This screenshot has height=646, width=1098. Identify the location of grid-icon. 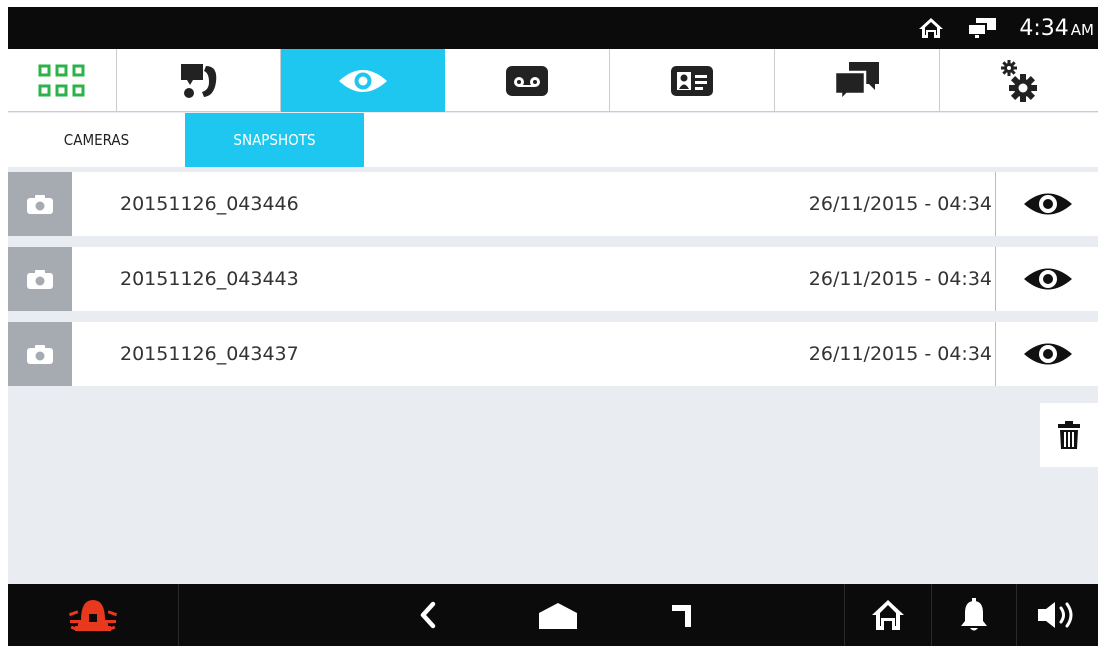
(61, 80).